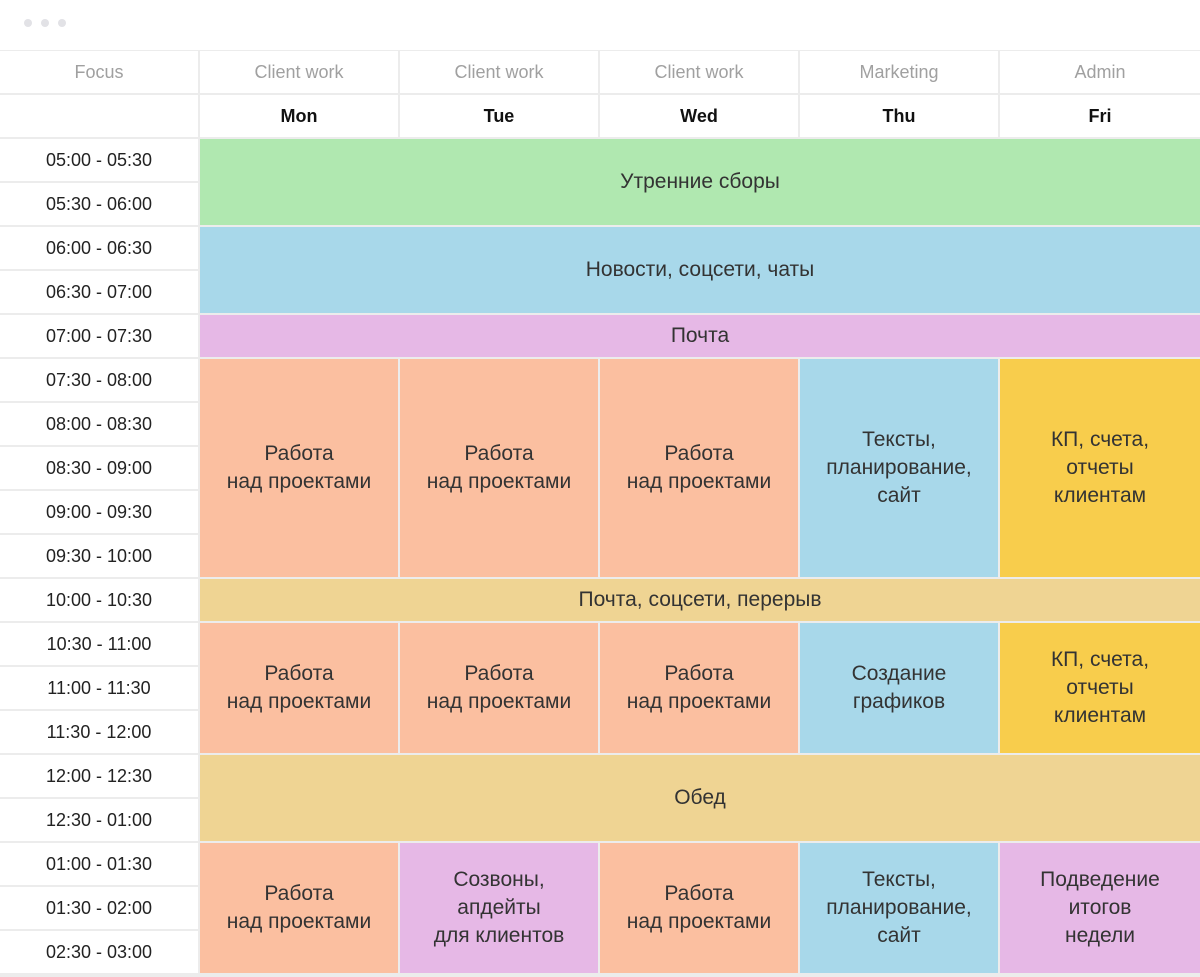 Image resolution: width=1200 pixels, height=977 pixels. I want to click on day-header-fri: Fri, so click(1100, 116).